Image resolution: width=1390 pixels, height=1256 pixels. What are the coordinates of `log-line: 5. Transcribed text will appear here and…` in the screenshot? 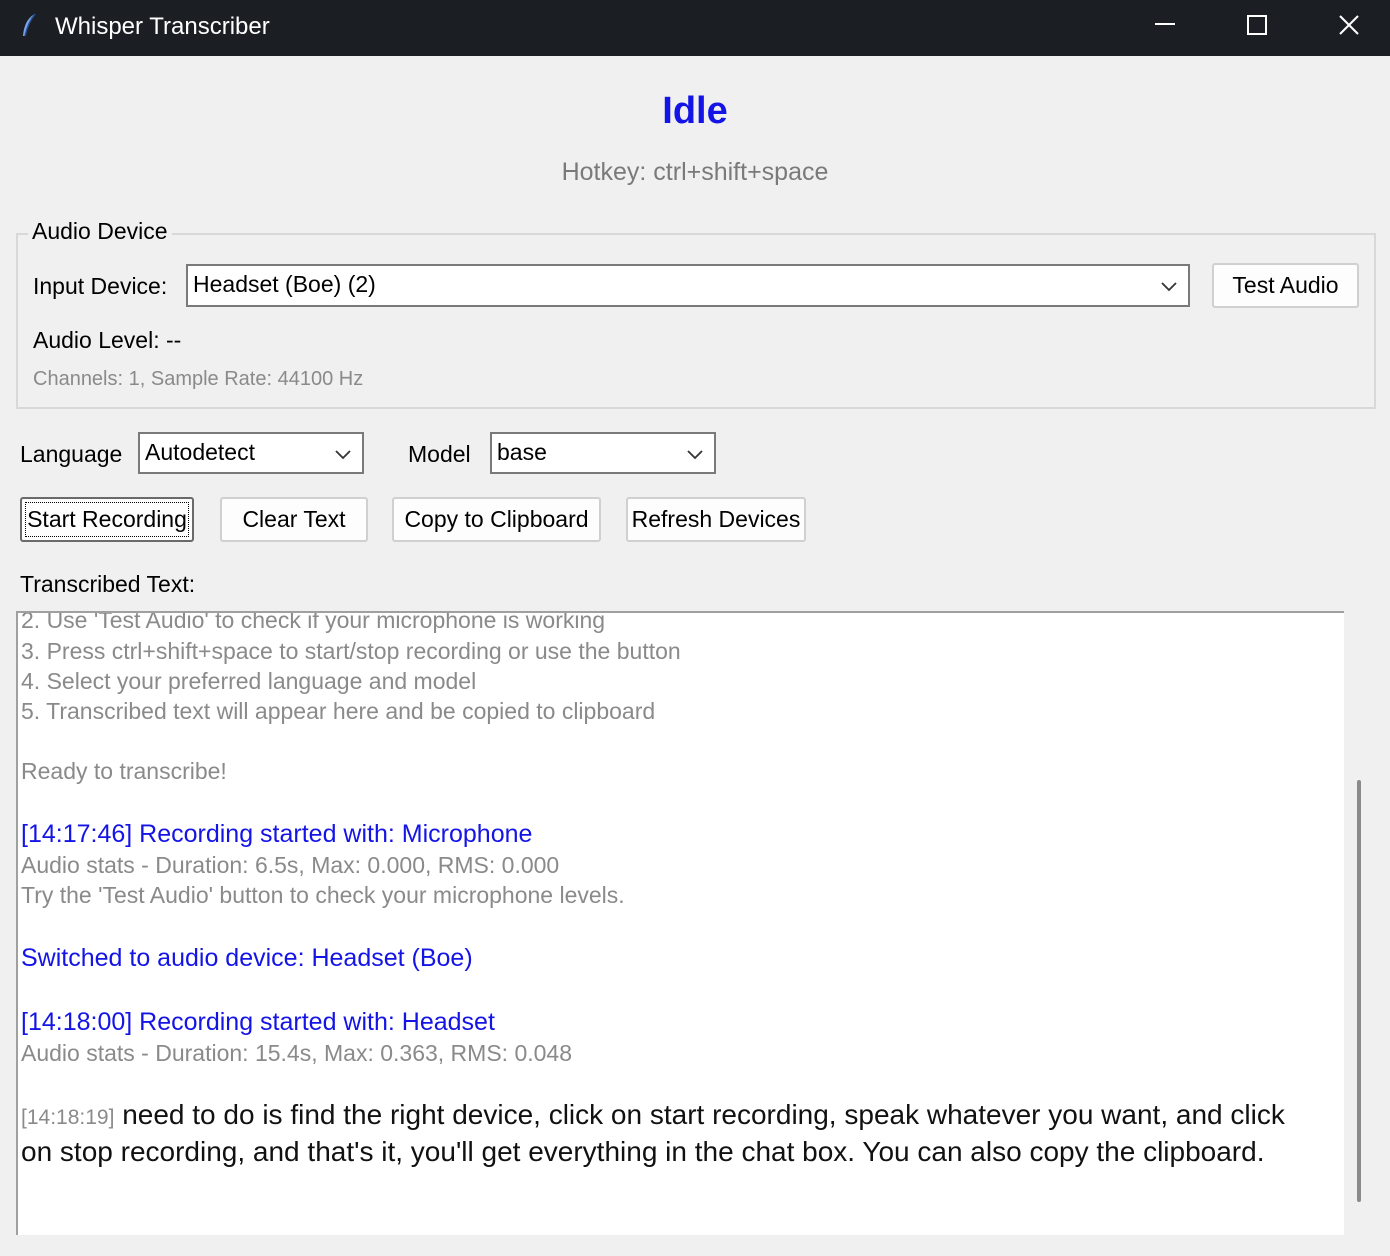 It's located at (338, 711).